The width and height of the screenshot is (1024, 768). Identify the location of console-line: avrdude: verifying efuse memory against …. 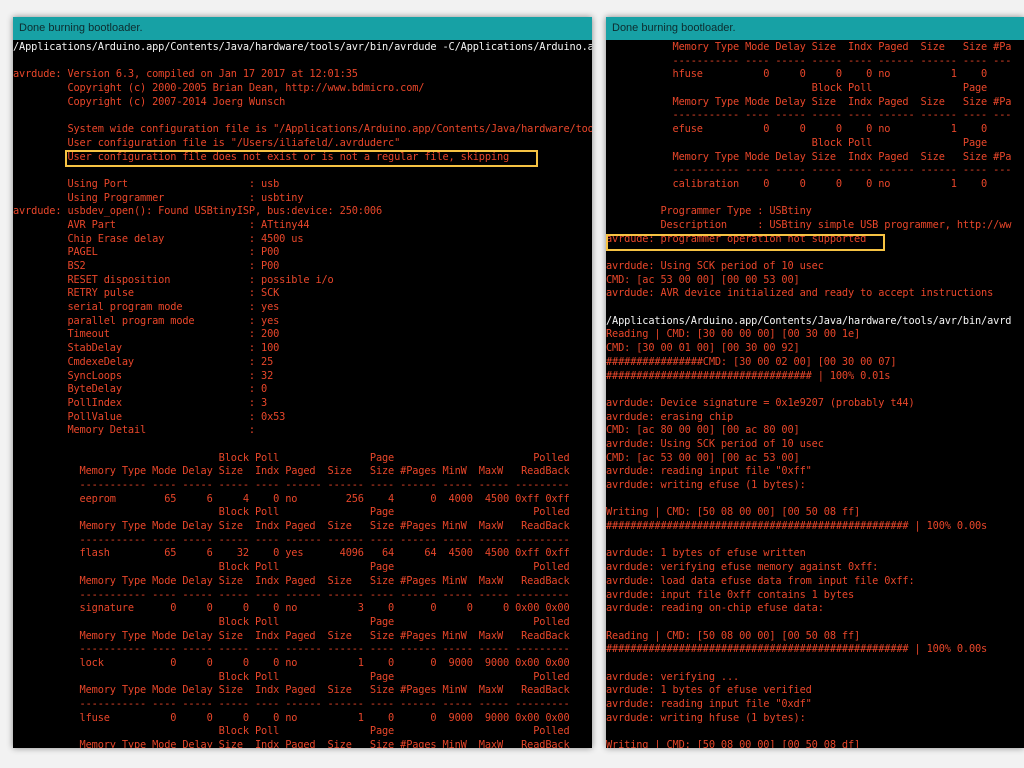
(742, 567).